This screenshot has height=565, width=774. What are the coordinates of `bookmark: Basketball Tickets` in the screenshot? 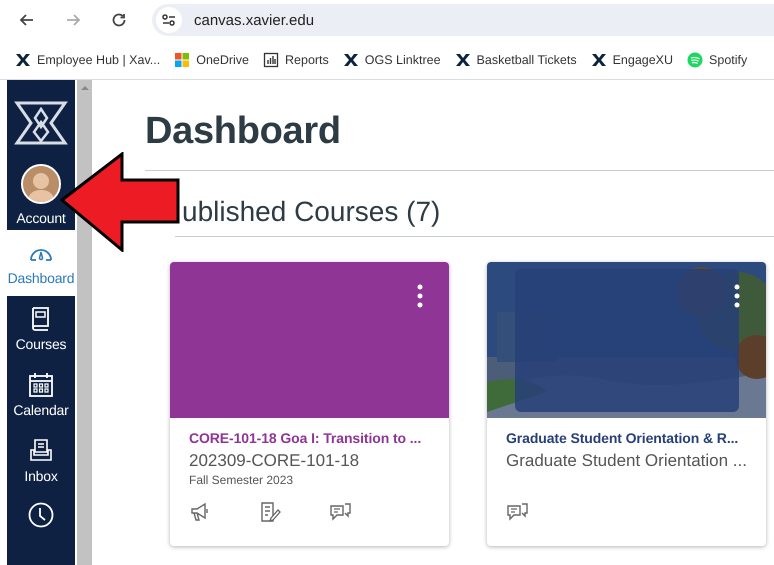 It's located at (515, 60).